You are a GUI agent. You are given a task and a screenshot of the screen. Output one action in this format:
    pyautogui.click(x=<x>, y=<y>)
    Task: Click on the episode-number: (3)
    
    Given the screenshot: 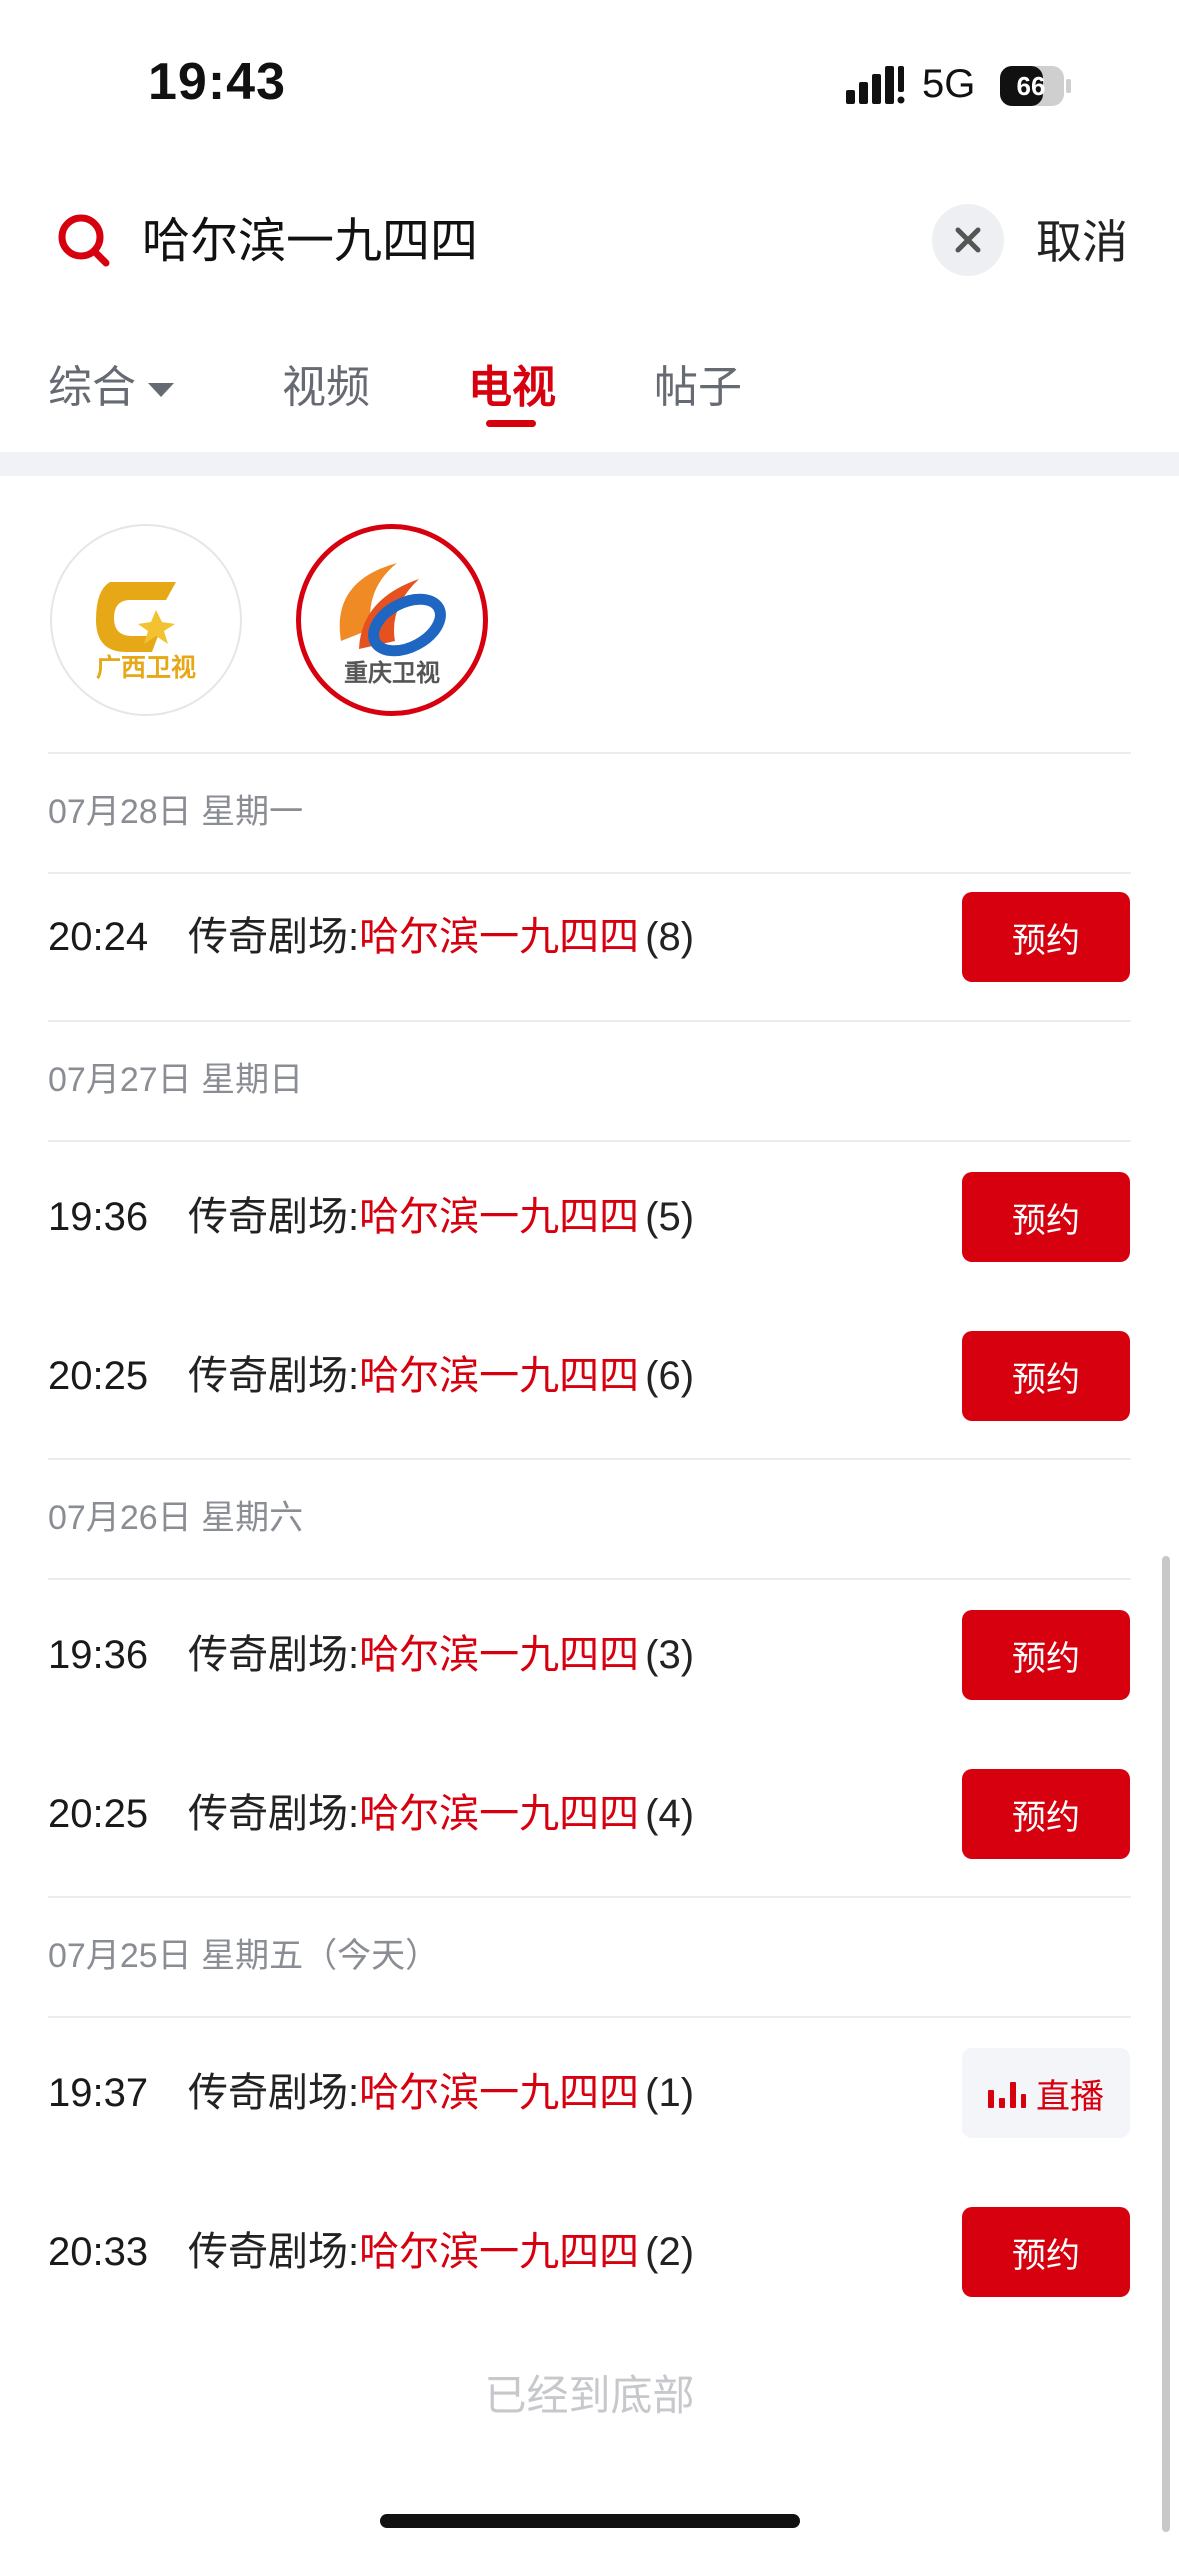 What is the action you would take?
    pyautogui.click(x=670, y=1655)
    